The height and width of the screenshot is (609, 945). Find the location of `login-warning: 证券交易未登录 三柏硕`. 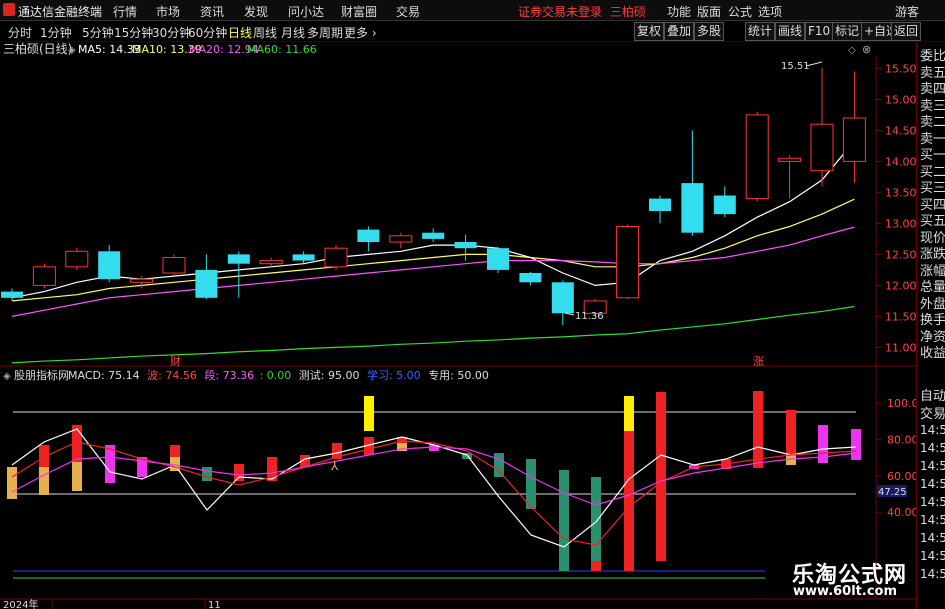

login-warning: 证券交易未登录 三柏硕 is located at coordinates (582, 11).